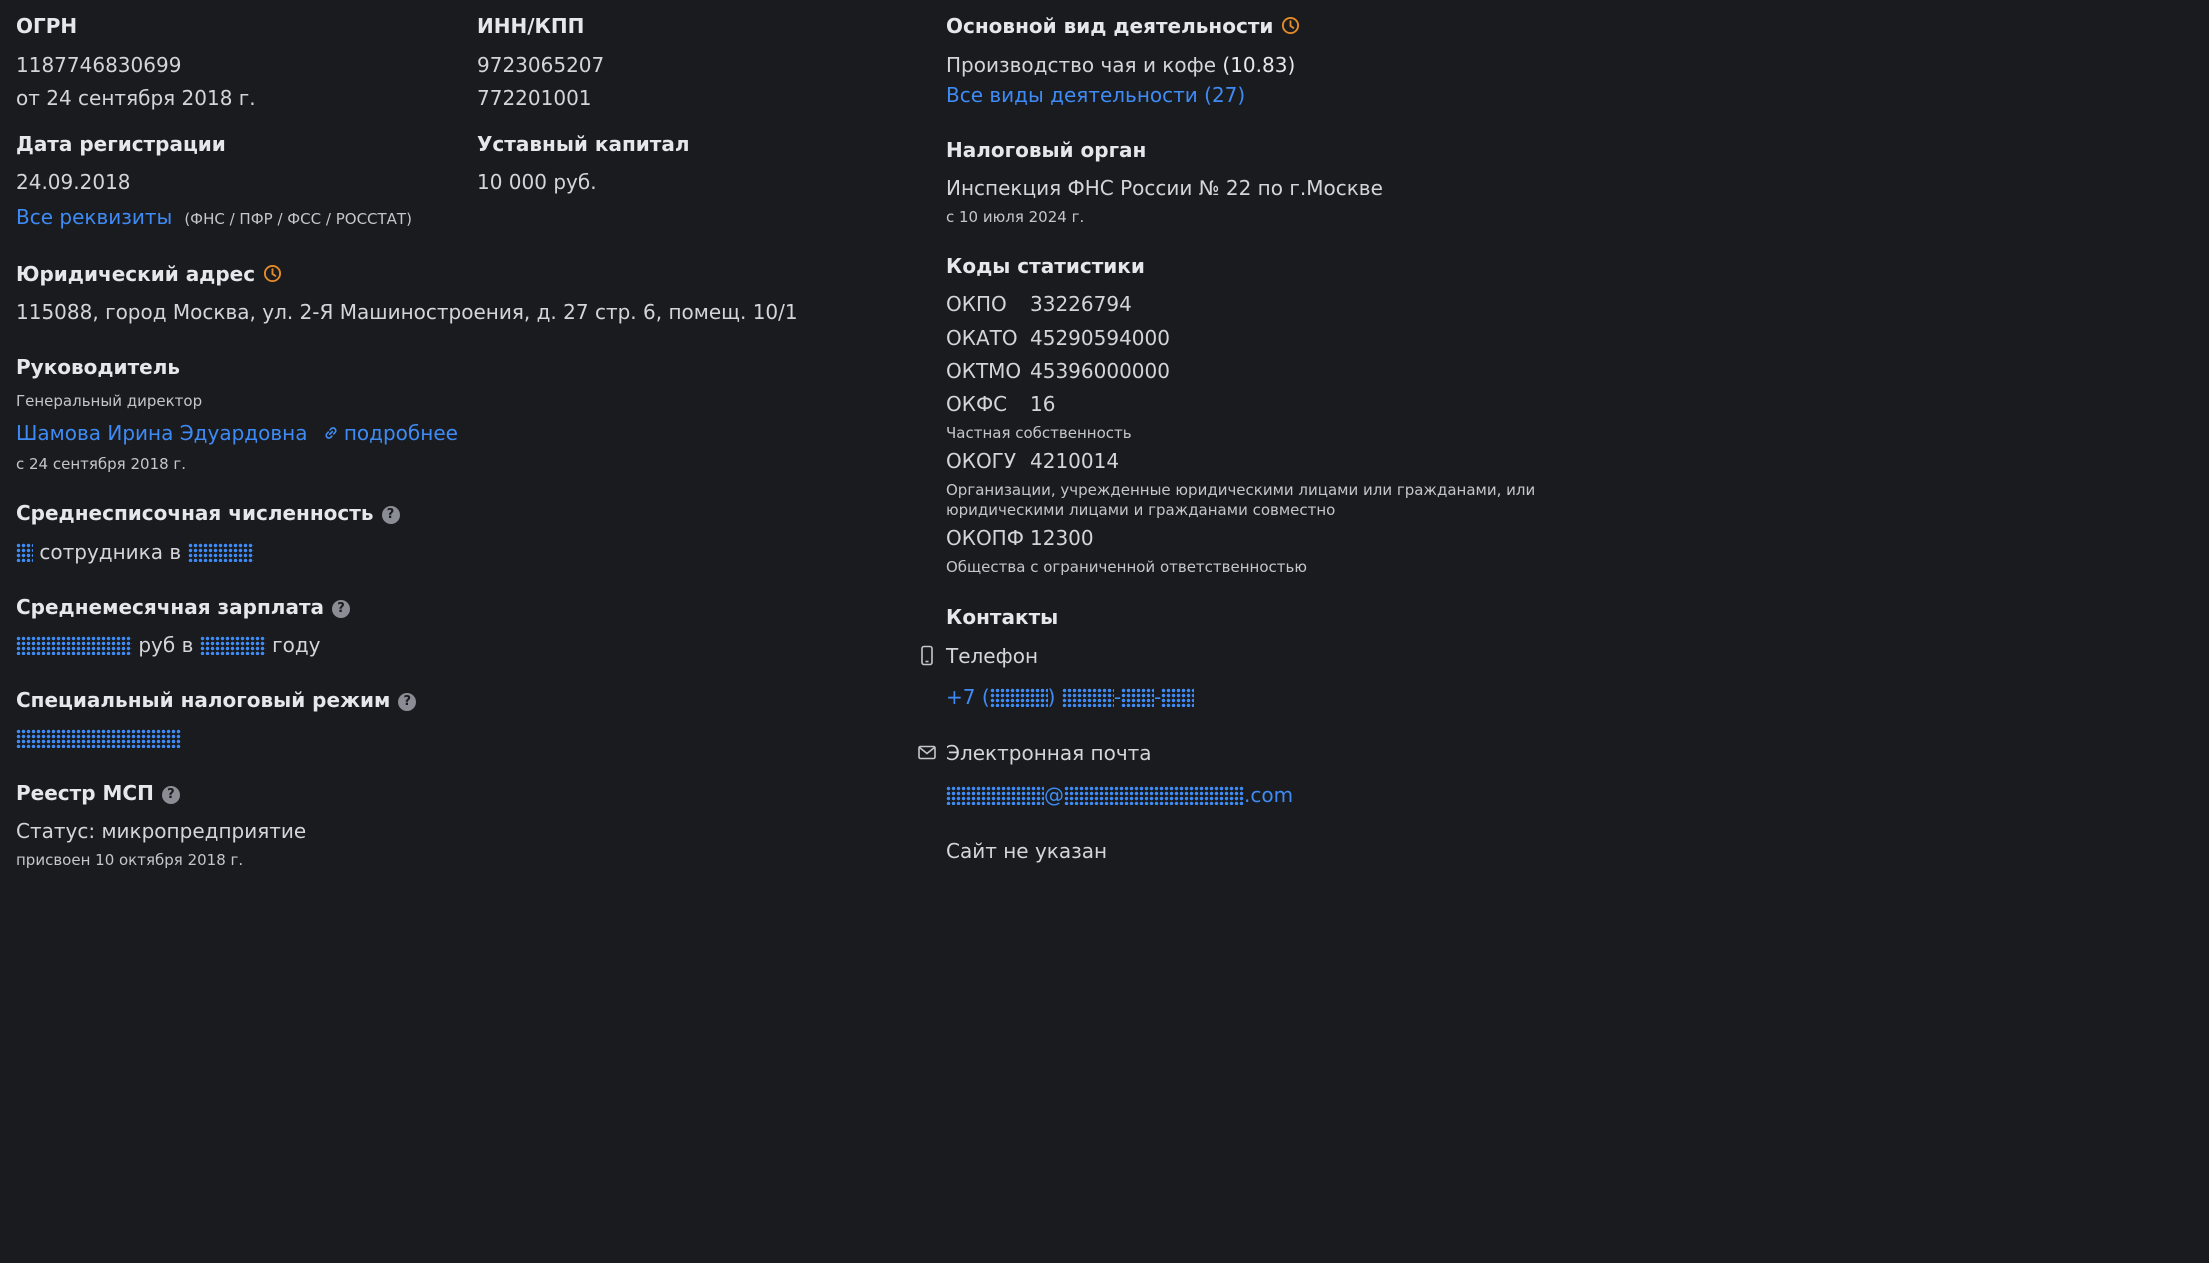  I want to click on activity-heading: Основной вид деятельности, so click(1123, 26).